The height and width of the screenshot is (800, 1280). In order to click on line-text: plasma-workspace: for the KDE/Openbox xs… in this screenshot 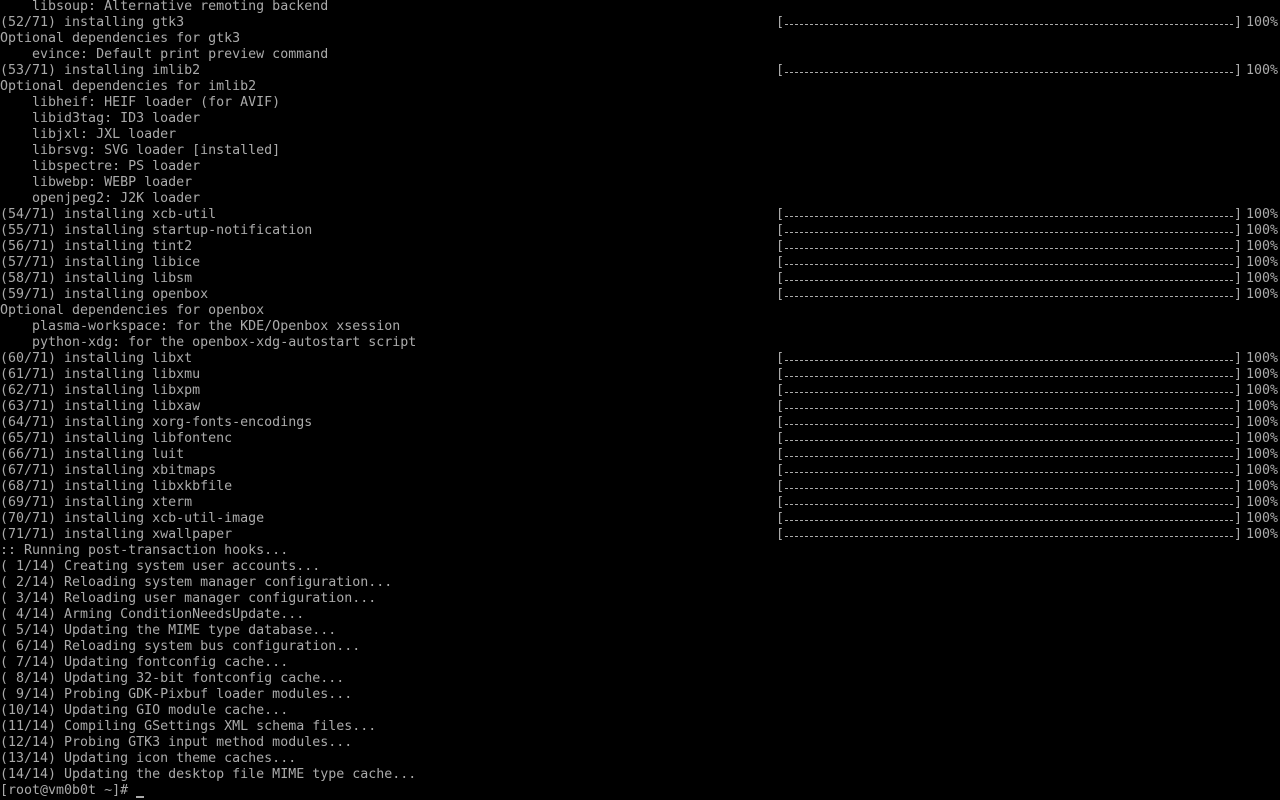, I will do `click(200, 327)`.